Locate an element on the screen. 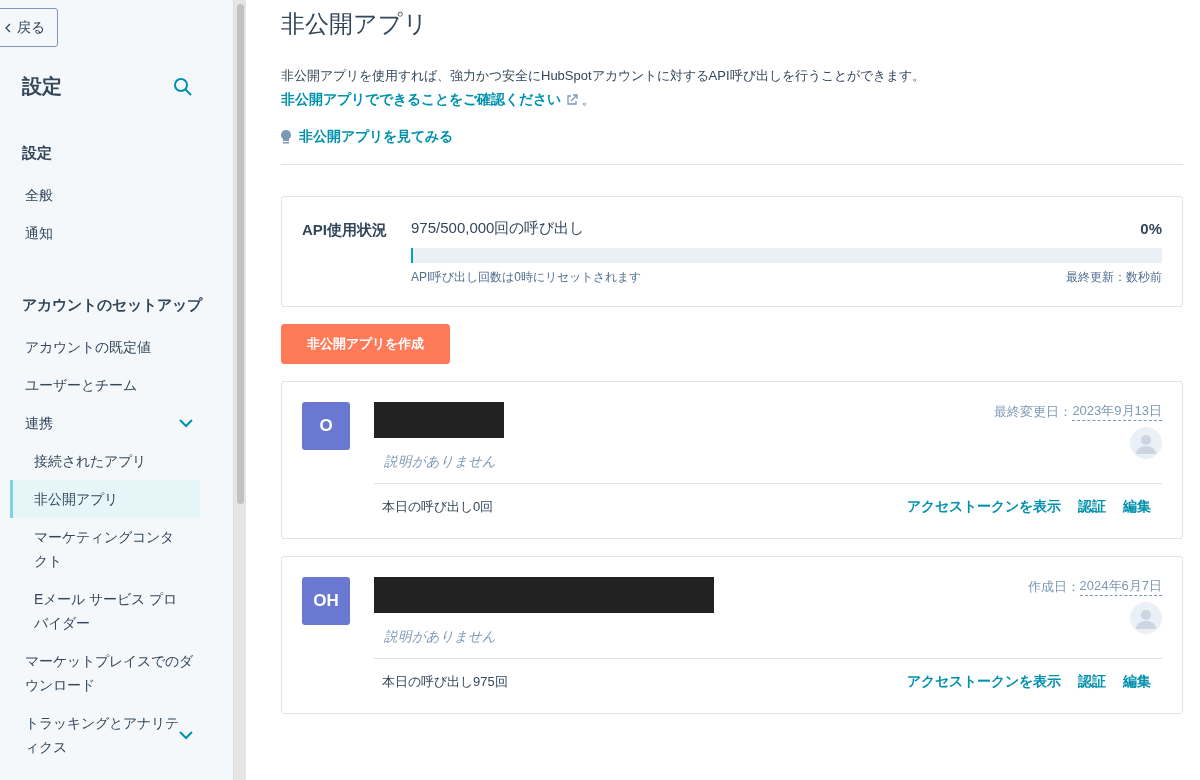 Image resolution: width=1200 pixels, height=780 pixels. app-logo: OH is located at coordinates (326, 601).